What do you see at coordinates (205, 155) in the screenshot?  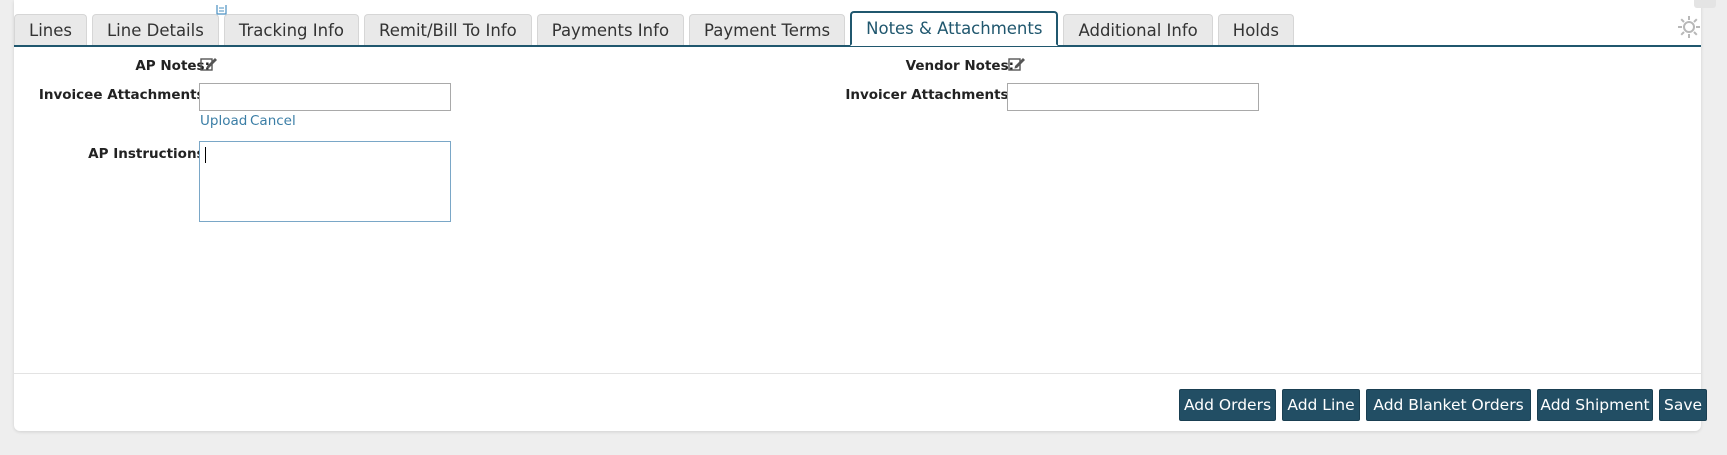 I see `text-caret` at bounding box center [205, 155].